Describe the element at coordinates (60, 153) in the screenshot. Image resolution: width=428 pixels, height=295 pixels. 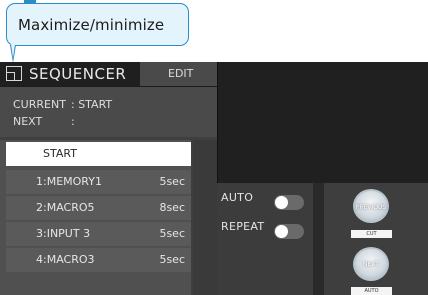
I see `list-item-label: START` at that location.